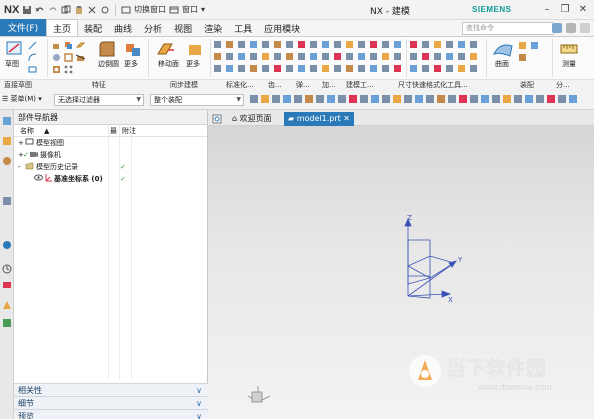 Image resolution: width=594 pixels, height=419 pixels. I want to click on surface-button: 曲面, so click(502, 64).